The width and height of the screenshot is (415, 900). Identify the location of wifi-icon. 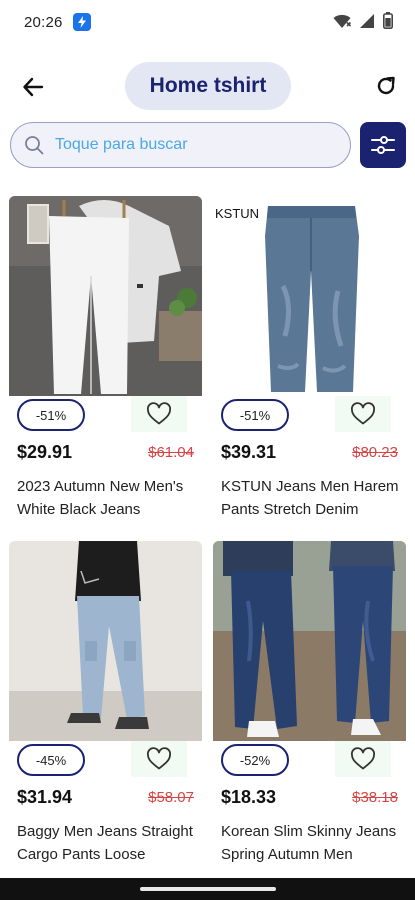
(342, 21).